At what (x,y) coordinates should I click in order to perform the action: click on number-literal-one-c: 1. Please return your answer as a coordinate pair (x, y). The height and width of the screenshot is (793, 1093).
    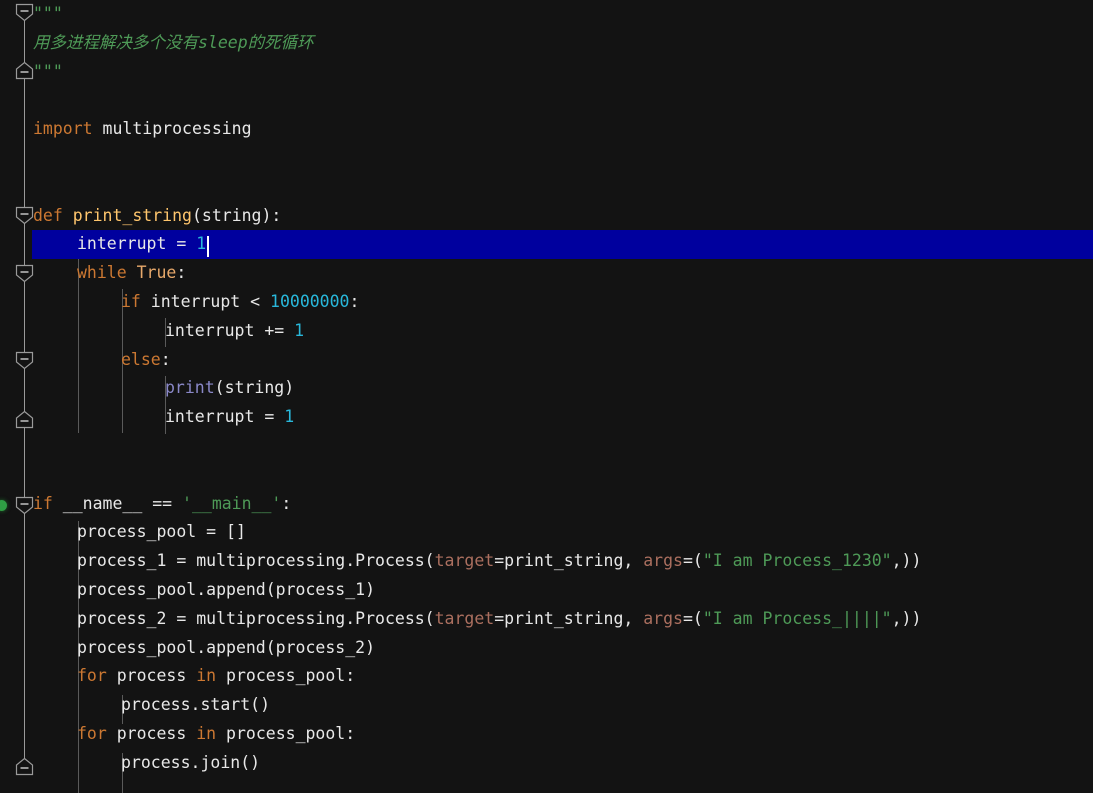
    Looking at the image, I should click on (289, 417).